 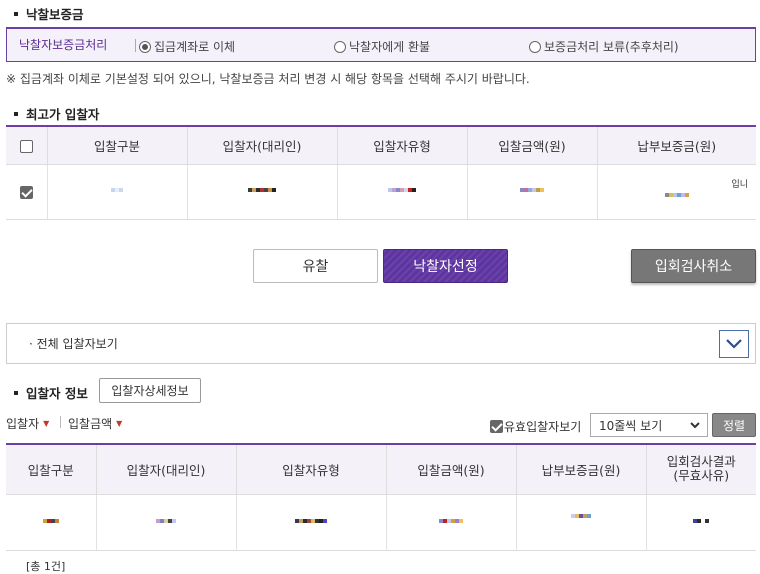 What do you see at coordinates (381, 343) in the screenshot?
I see `all-bidders-panel: · 전체 입찰자보기` at bounding box center [381, 343].